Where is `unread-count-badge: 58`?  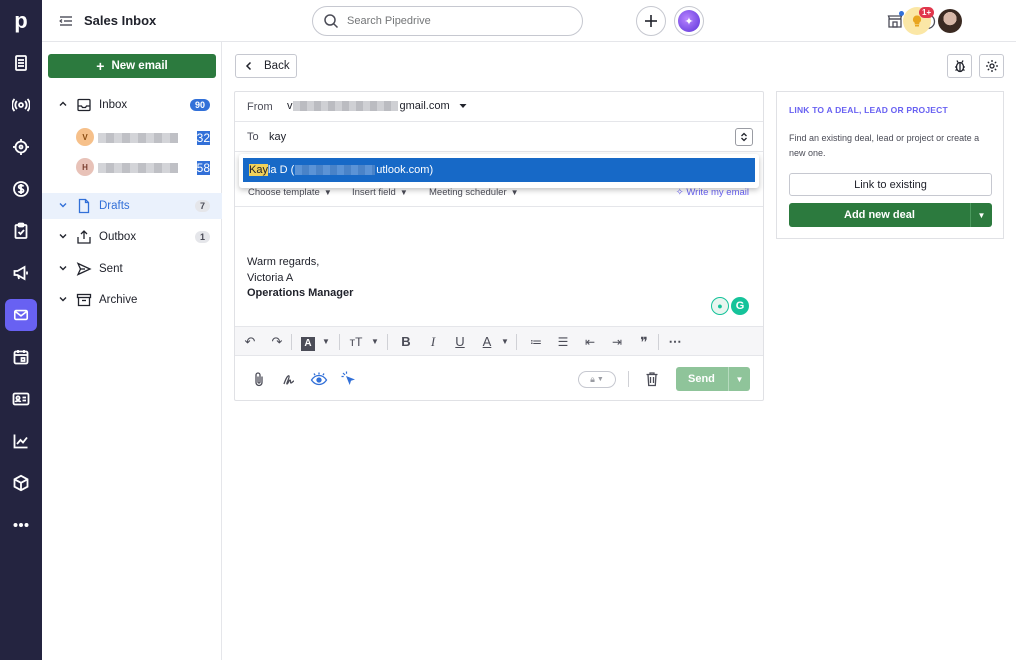
unread-count-badge: 58 is located at coordinates (203, 168).